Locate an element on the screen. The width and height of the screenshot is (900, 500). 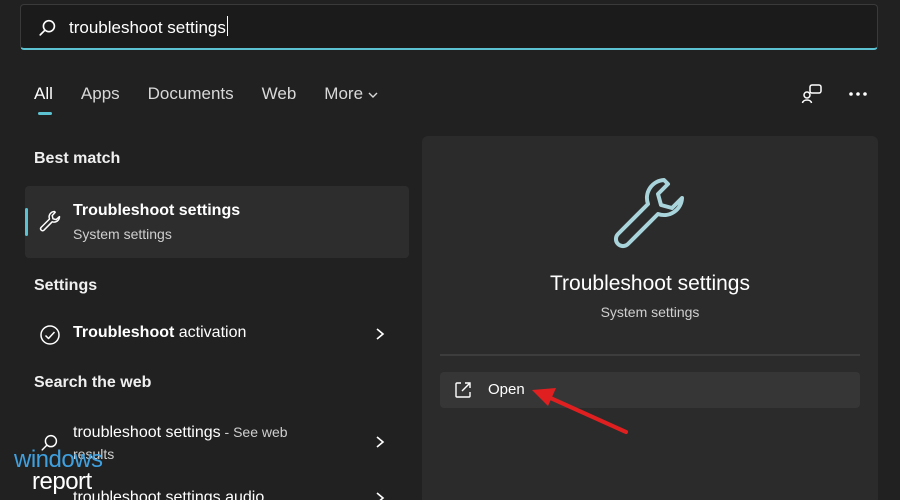
tab-documents: Documents is located at coordinates (191, 98).